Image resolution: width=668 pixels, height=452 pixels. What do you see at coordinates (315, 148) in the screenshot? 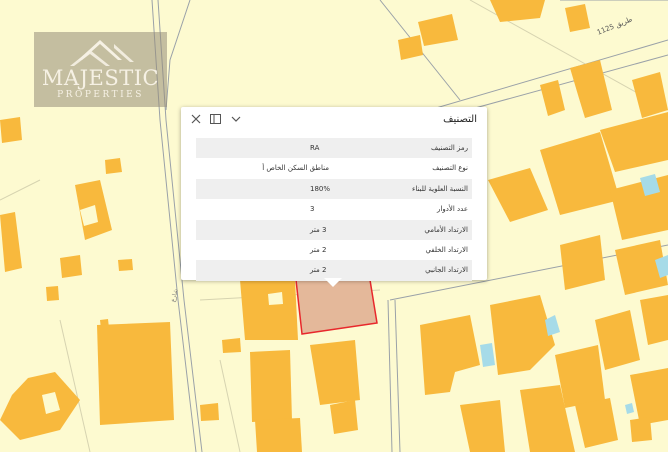
I see `row-value: RA` at bounding box center [315, 148].